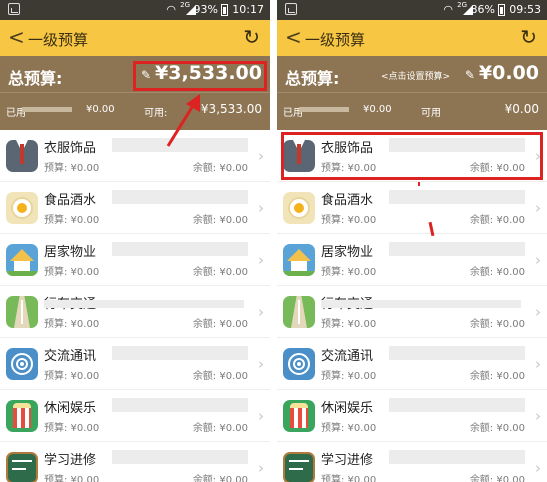 This screenshot has height=482, width=547. What do you see at coordinates (525, 9) in the screenshot?
I see `clock: 09:53` at bounding box center [525, 9].